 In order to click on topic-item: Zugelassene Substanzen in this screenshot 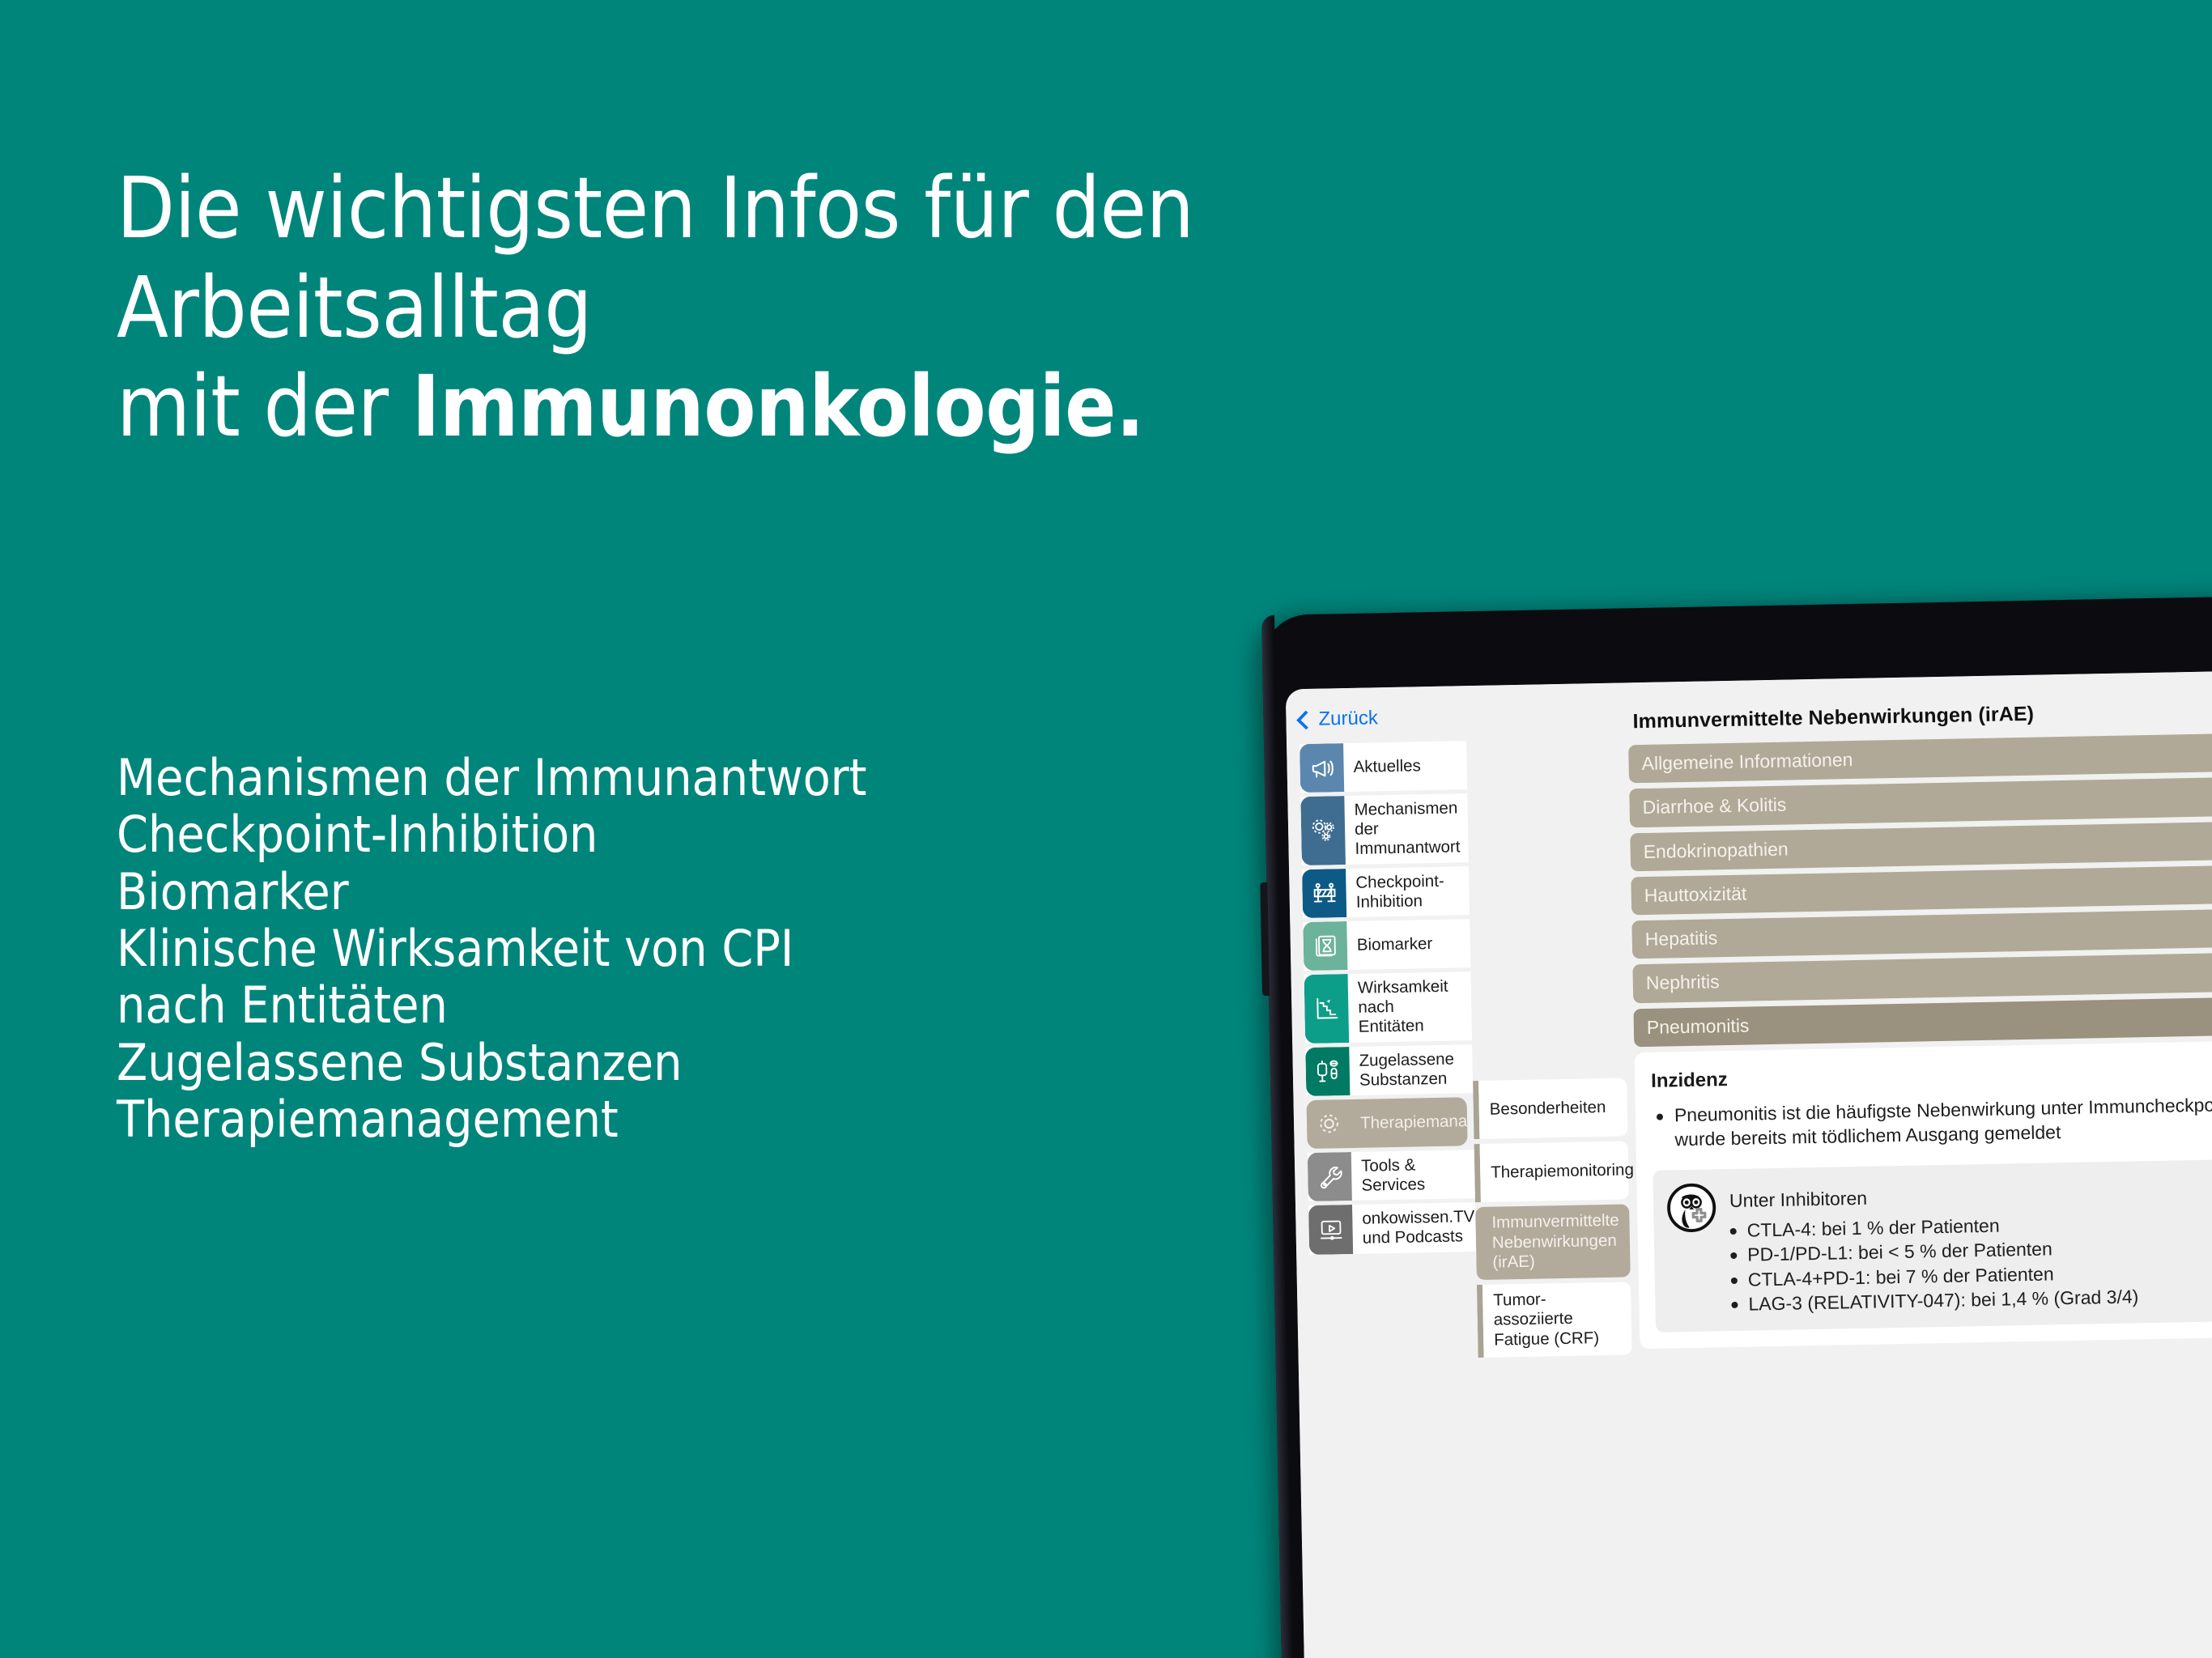, I will do `click(400, 1062)`.